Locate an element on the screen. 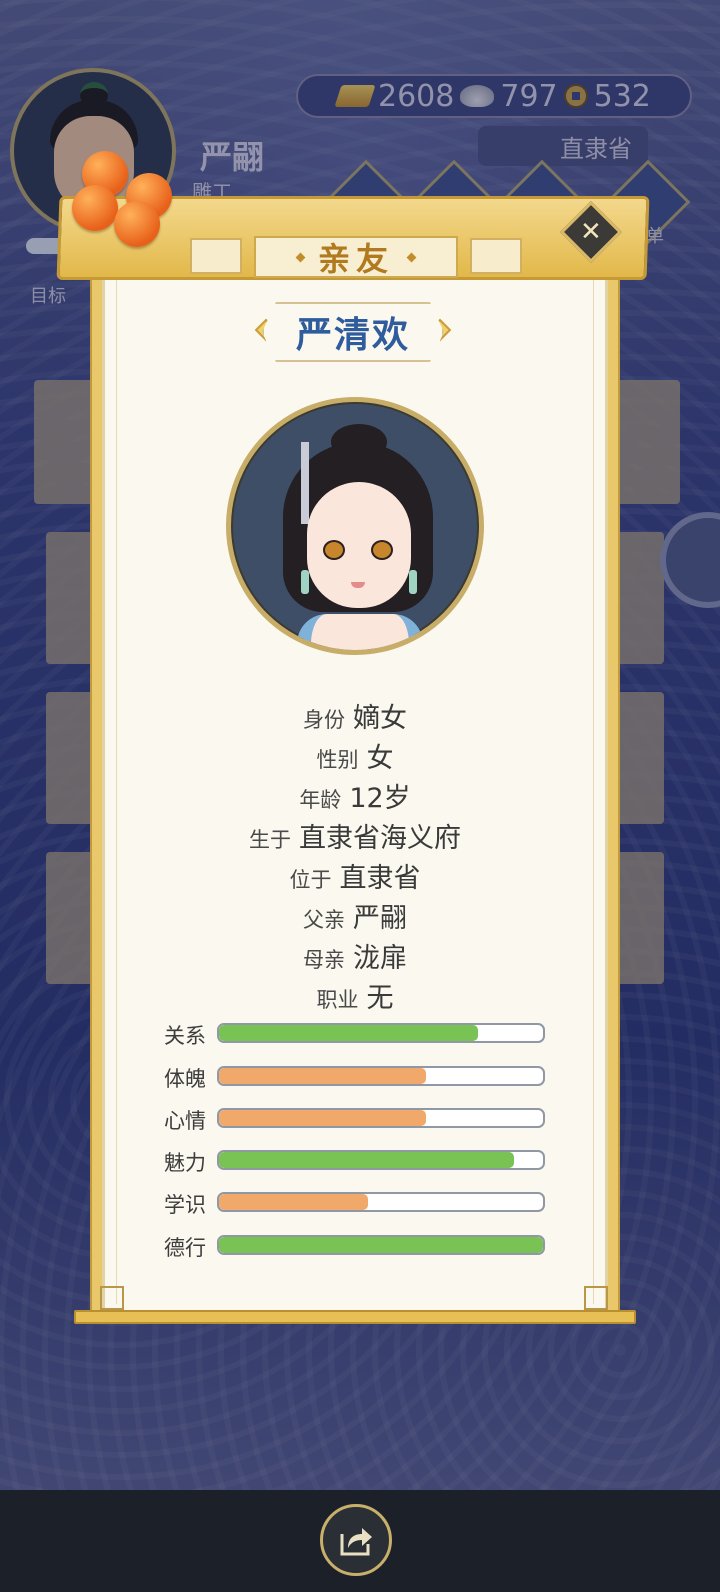 The height and width of the screenshot is (1592, 720). stat-bar-mood is located at coordinates (381, 1118).